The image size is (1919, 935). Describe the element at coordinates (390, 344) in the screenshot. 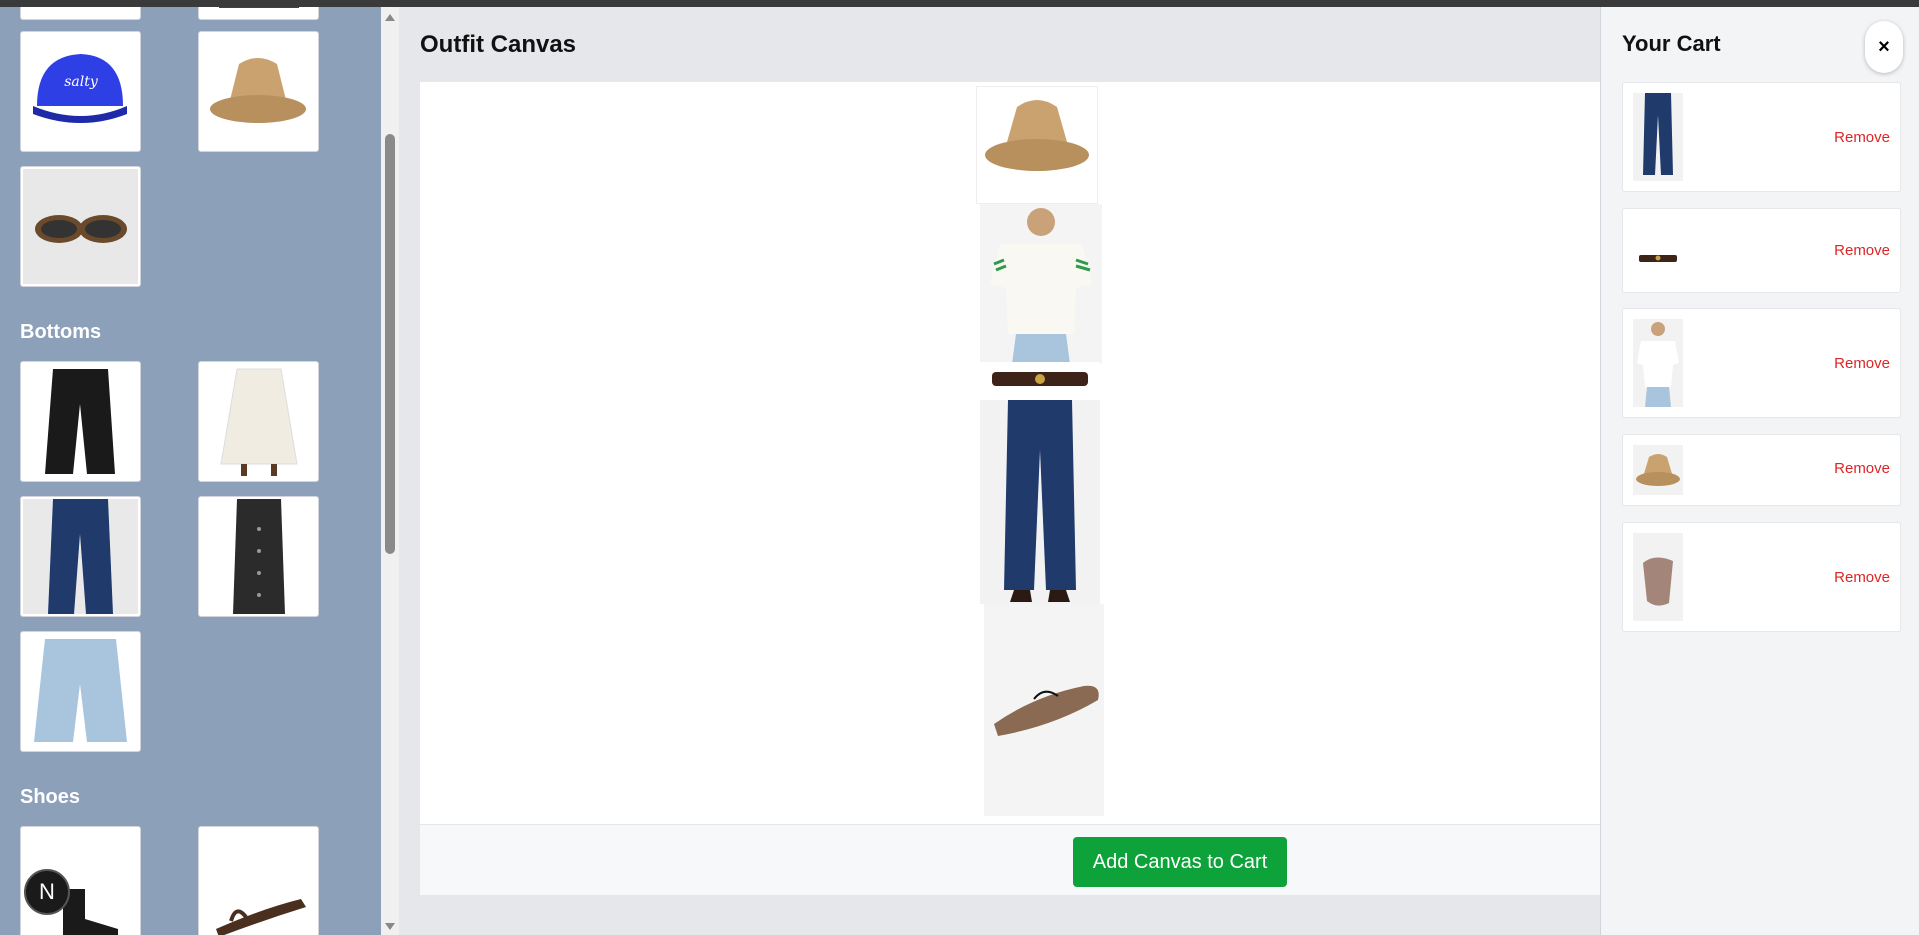

I see `scroll-thumb` at that location.